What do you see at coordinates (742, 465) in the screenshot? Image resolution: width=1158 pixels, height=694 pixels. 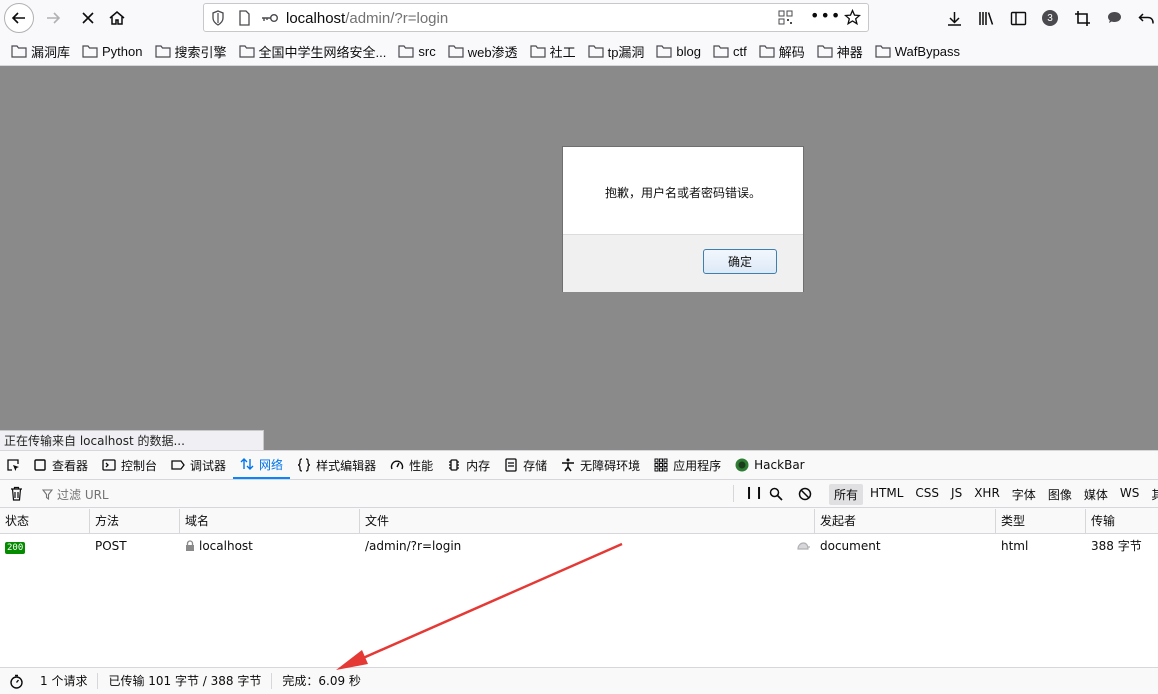 I see `hackbar-logo-icon` at bounding box center [742, 465].